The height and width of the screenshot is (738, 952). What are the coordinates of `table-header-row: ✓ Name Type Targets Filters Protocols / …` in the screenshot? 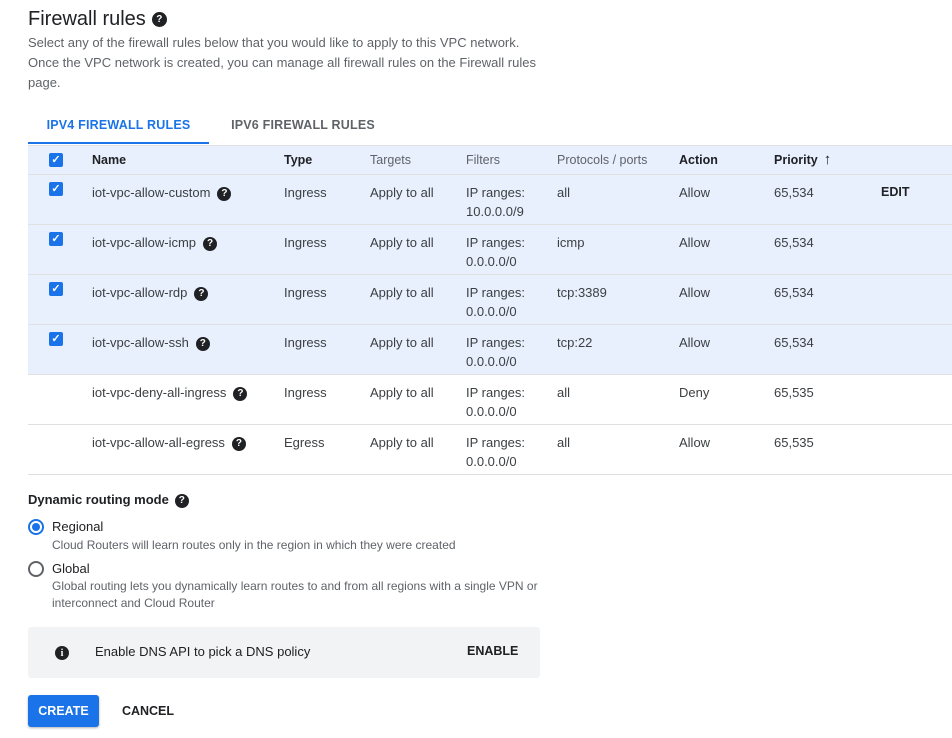 It's located at (490, 160).